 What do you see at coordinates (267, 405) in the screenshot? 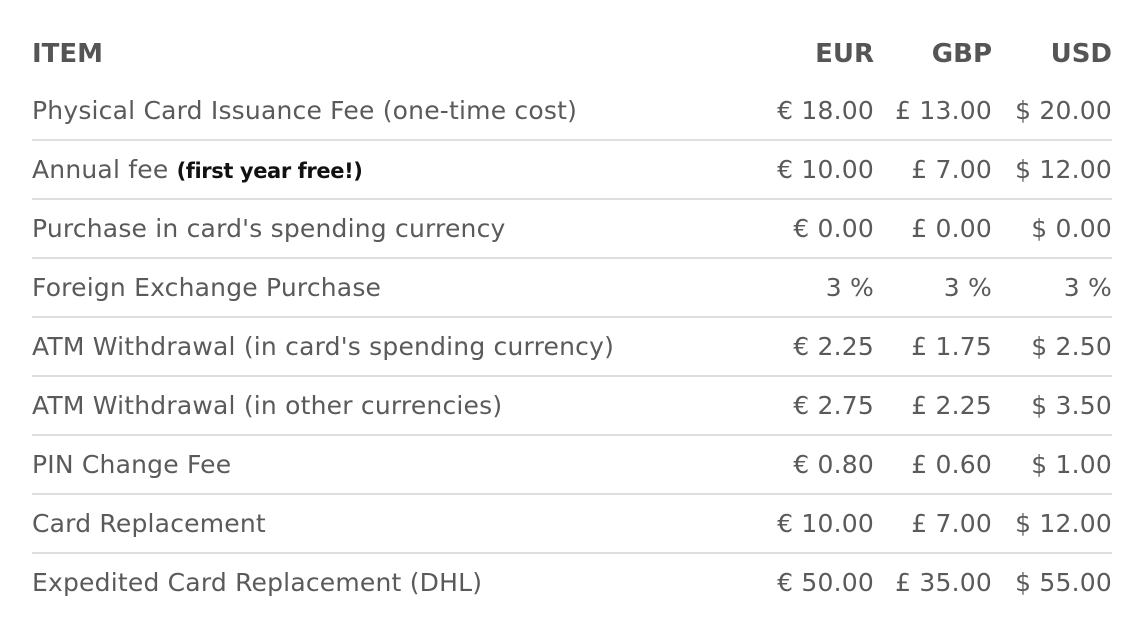
I see `fee-item-label: ATM Withdrawal (in other currencies)` at bounding box center [267, 405].